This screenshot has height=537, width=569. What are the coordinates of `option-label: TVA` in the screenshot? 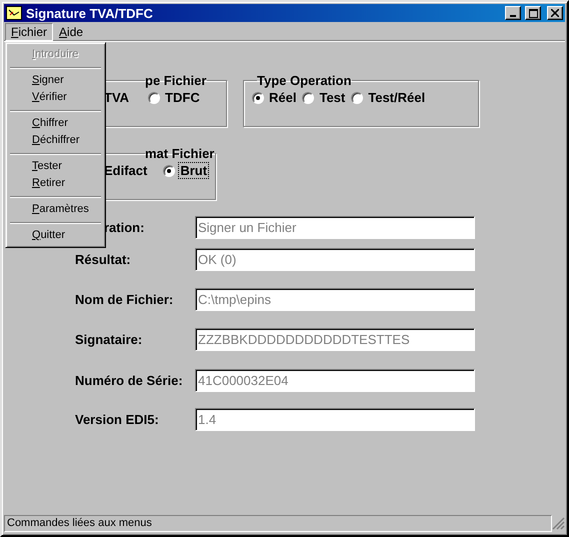 It's located at (116, 97).